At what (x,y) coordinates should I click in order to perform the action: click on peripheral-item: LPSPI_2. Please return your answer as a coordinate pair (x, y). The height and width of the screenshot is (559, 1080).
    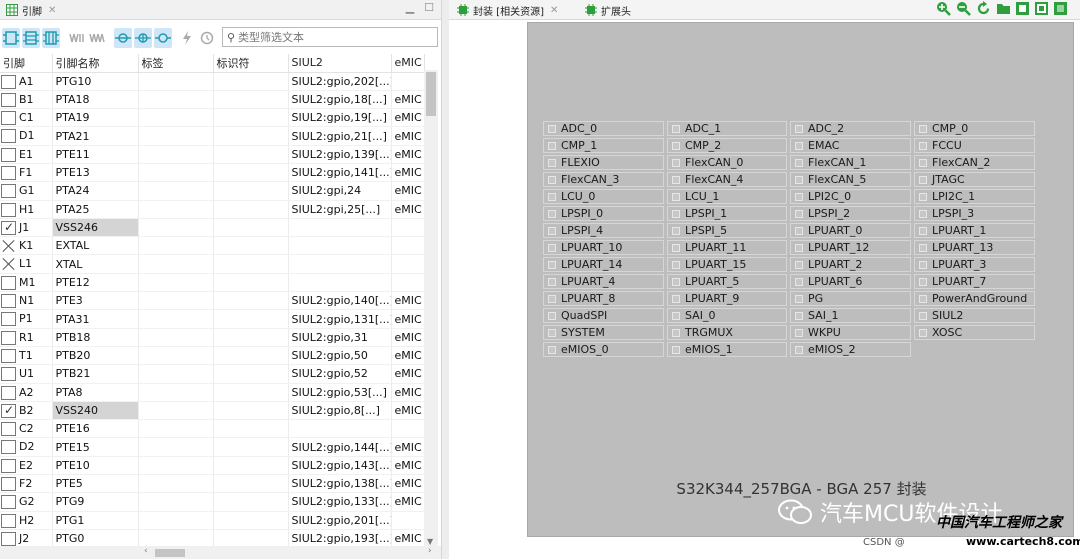
    Looking at the image, I should click on (850, 213).